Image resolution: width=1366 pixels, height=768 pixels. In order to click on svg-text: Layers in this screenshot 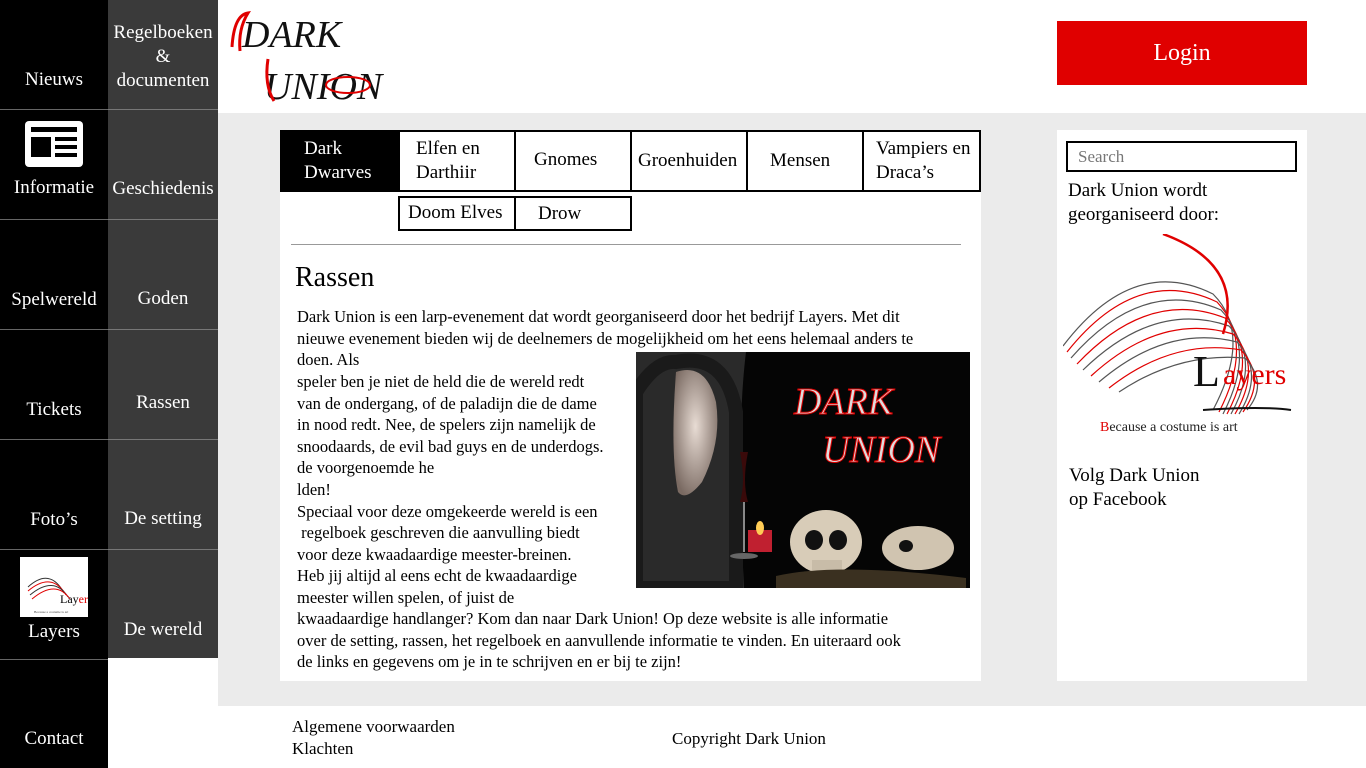, I will do `click(74, 599)`.